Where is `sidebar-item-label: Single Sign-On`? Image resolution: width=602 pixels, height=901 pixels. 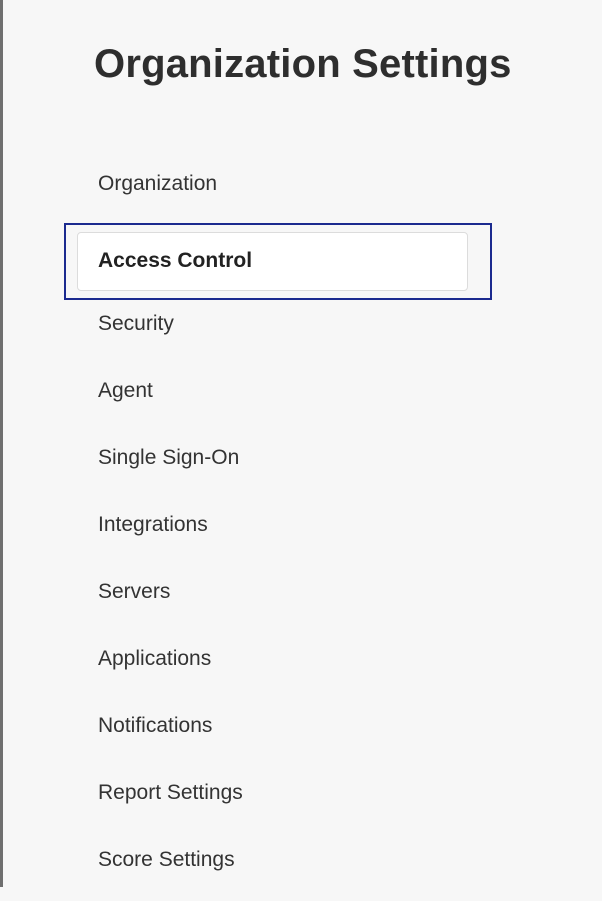 sidebar-item-label: Single Sign-On is located at coordinates (169, 457).